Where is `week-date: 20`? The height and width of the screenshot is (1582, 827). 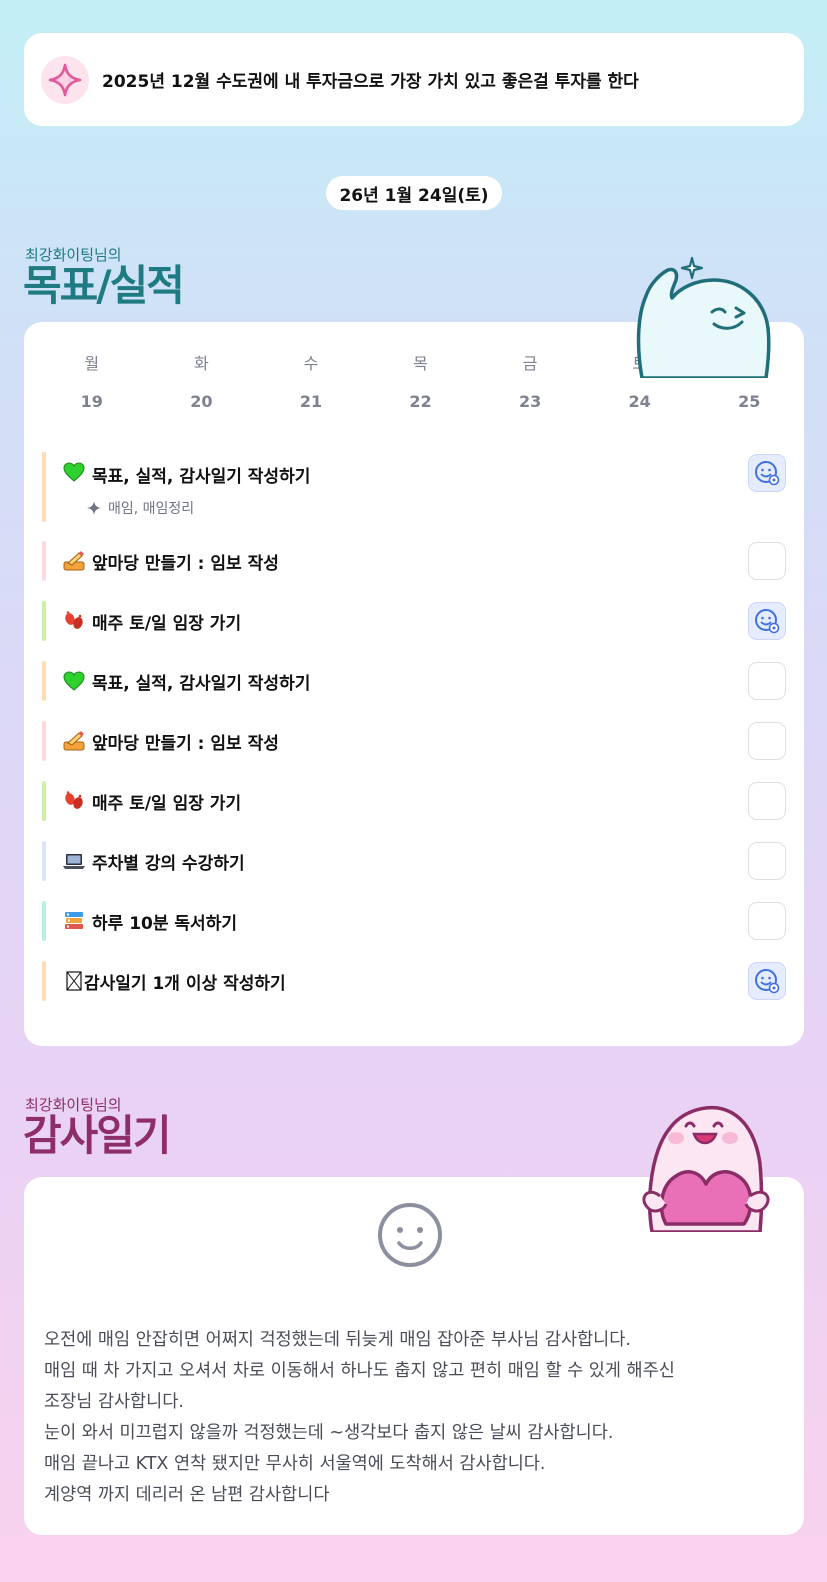
week-date: 20 is located at coordinates (202, 401).